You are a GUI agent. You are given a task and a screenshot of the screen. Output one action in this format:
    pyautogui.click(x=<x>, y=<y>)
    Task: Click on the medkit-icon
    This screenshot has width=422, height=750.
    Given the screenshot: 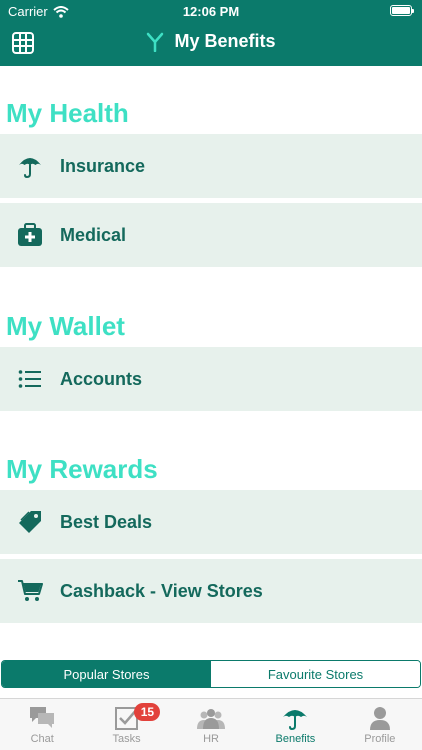 What is the action you would take?
    pyautogui.click(x=30, y=234)
    